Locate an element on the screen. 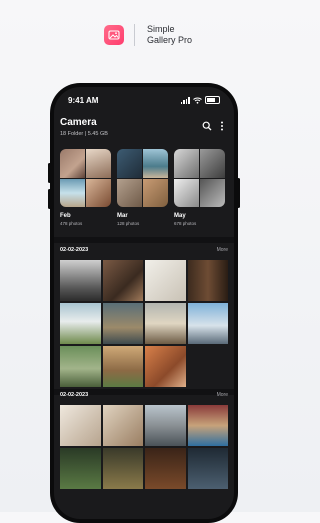 The height and width of the screenshot is (523, 320). brand-name: Simple Gallery Pro is located at coordinates (169, 35).